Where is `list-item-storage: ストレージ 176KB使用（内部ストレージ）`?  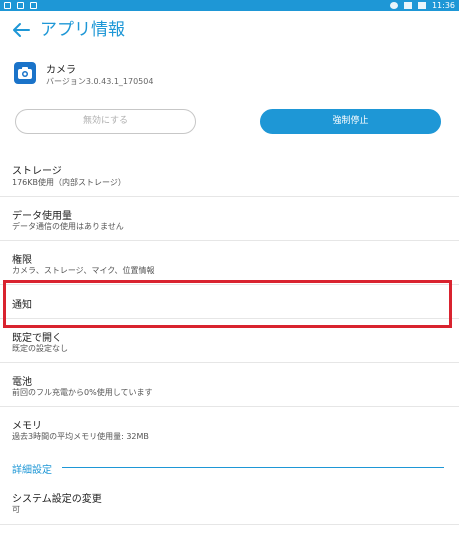 list-item-storage: ストレージ 176KB使用（内部ストレージ） is located at coordinates (229, 174).